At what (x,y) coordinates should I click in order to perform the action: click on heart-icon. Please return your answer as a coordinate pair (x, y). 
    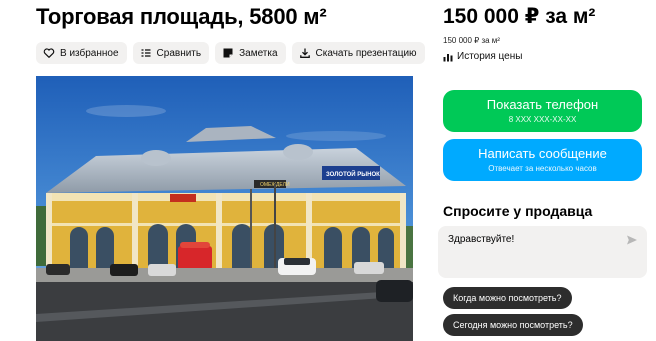
    Looking at the image, I should click on (49, 53).